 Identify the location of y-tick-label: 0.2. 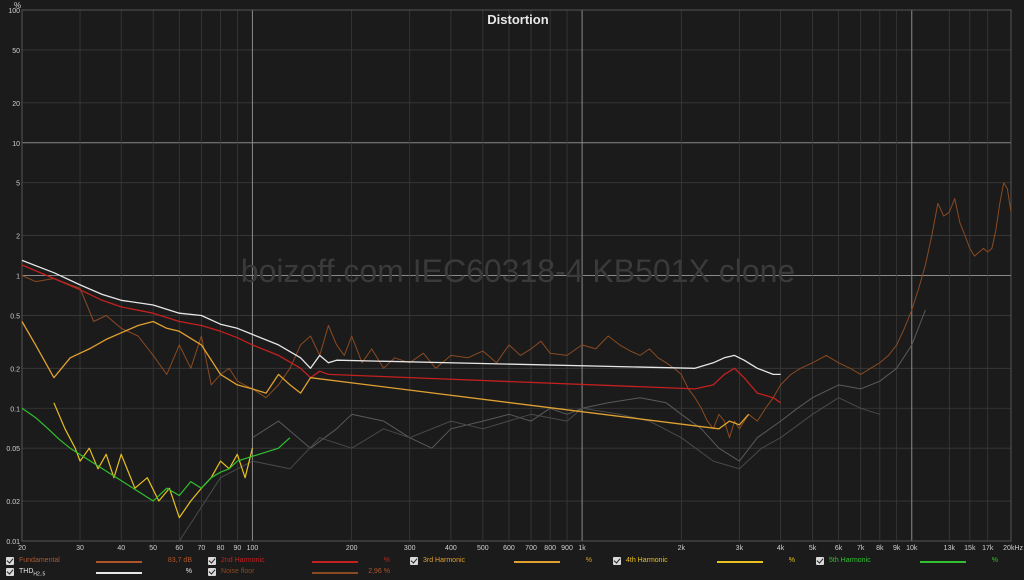
(15, 369).